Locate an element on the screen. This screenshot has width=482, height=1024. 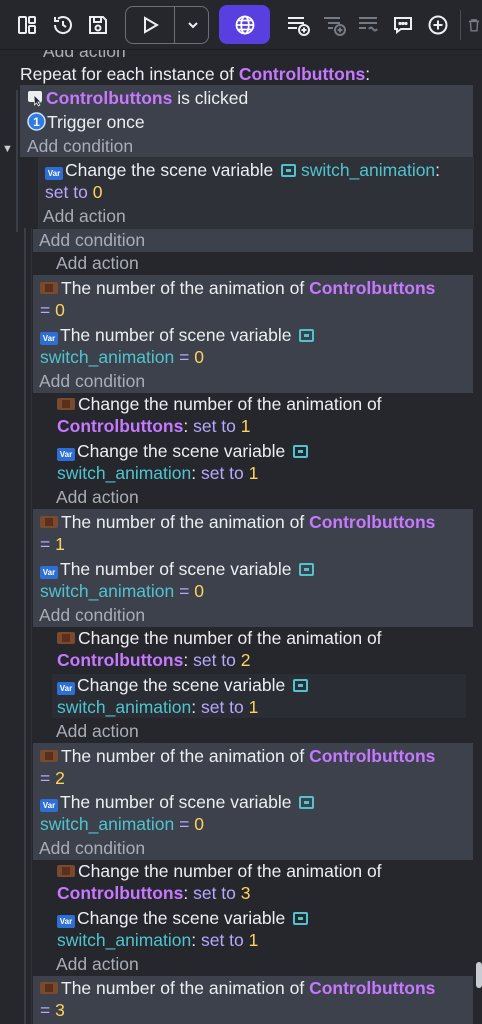
globe-icon is located at coordinates (244, 24).